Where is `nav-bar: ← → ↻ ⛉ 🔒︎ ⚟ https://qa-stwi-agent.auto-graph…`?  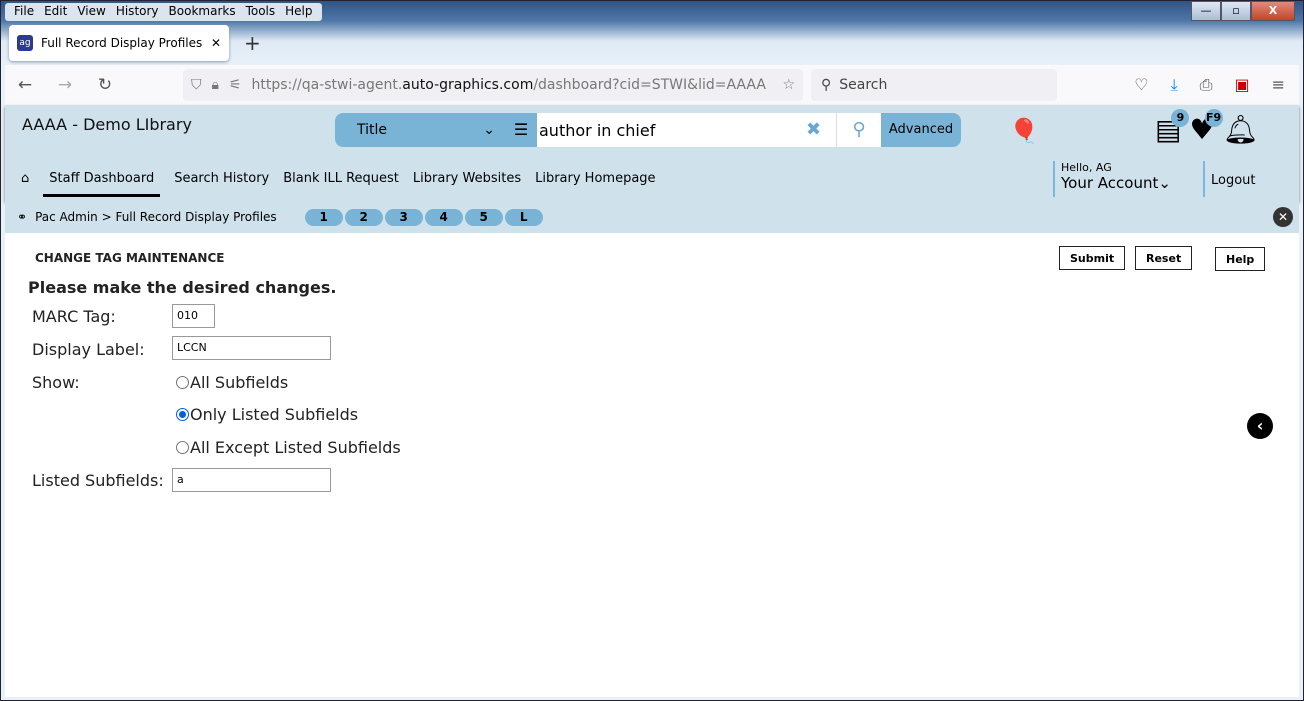
nav-bar: ← → ↻ ⛉ 🔒︎ ⚟ https://qa-stwi-agent.auto-graph… is located at coordinates (652, 85).